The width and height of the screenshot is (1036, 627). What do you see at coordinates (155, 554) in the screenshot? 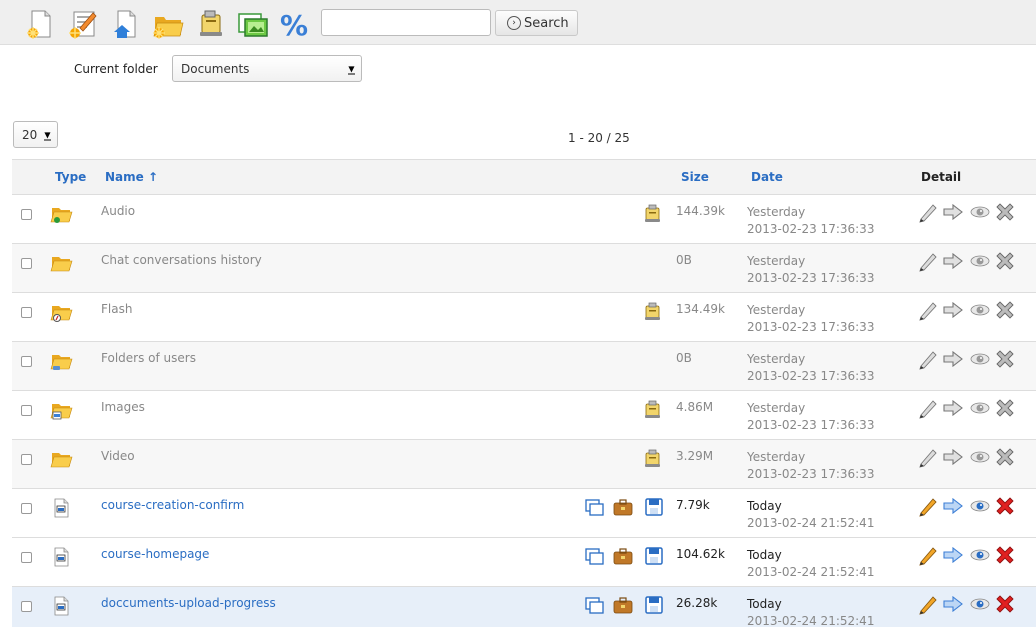
I see `file-name-link: course-homepage` at bounding box center [155, 554].